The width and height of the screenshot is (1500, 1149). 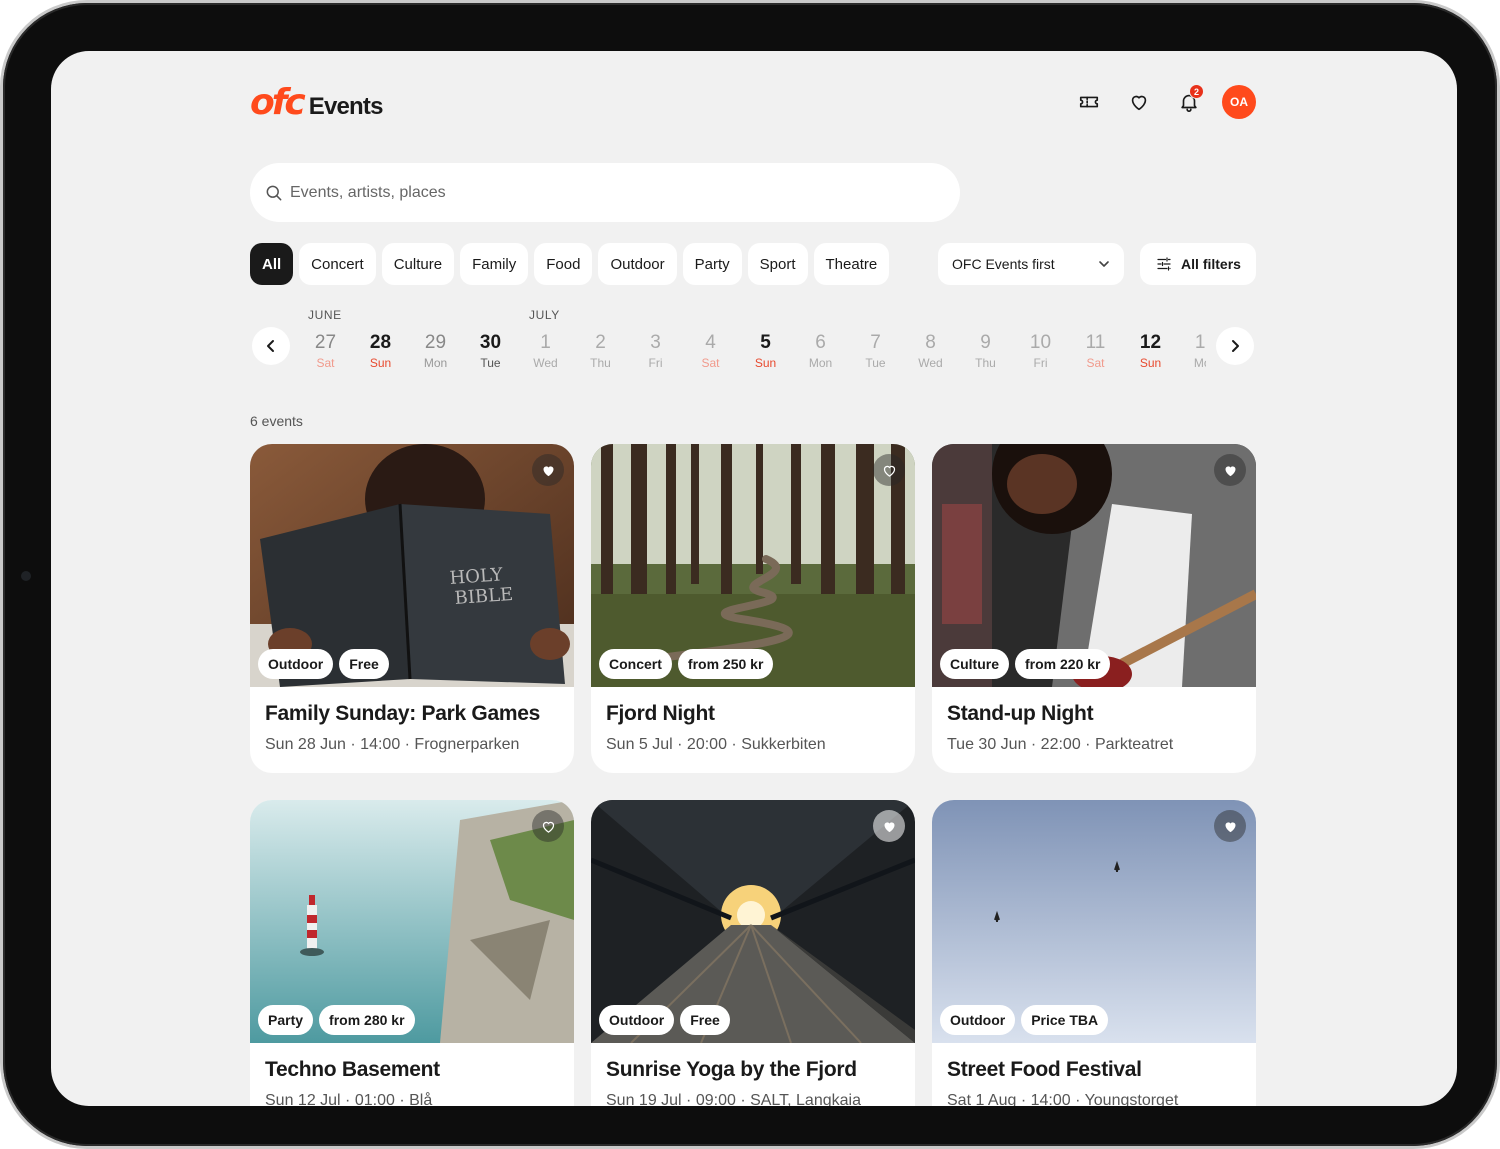 I want to click on event-title: Street Food Festival, so click(x=1044, y=1069).